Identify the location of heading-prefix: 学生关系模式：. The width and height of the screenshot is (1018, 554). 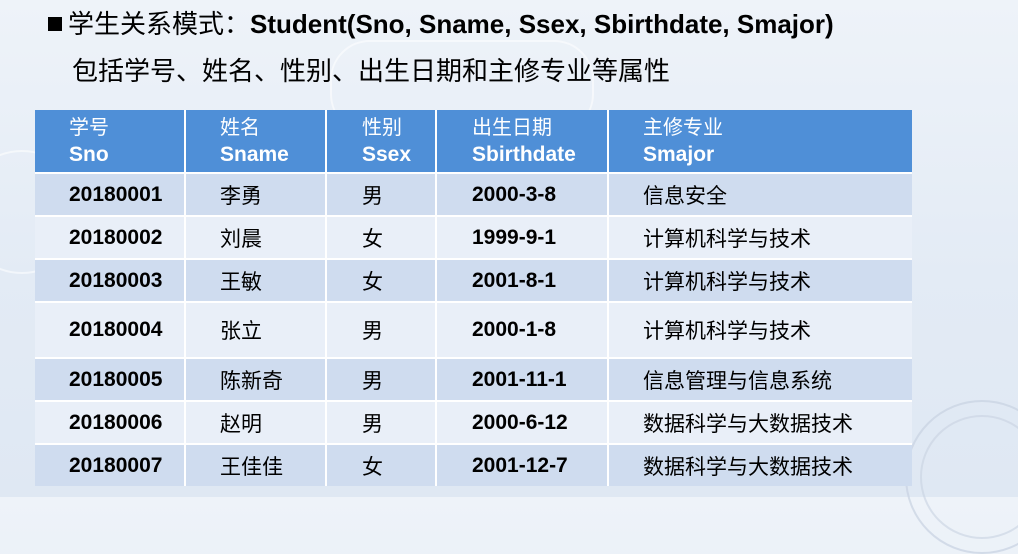
(159, 25).